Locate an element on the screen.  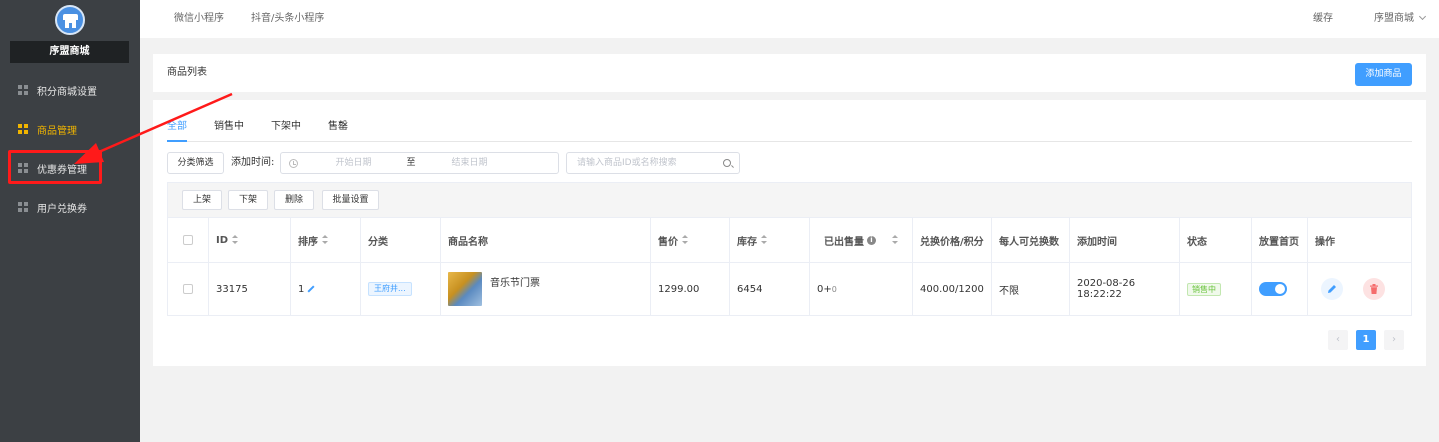
header-add-time: 添加时间 is located at coordinates (1125, 240).